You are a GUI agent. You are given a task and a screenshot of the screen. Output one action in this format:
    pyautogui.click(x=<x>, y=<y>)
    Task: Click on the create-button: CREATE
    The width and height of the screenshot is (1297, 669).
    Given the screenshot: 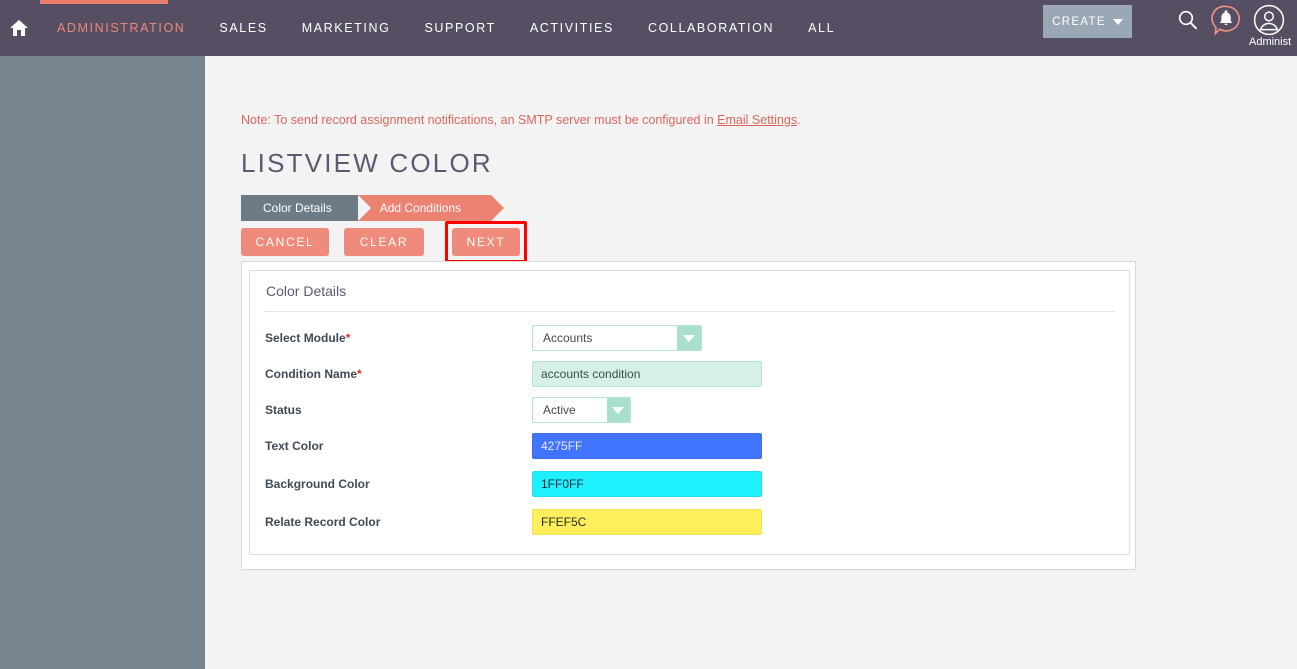 What is the action you would take?
    pyautogui.click(x=1087, y=21)
    